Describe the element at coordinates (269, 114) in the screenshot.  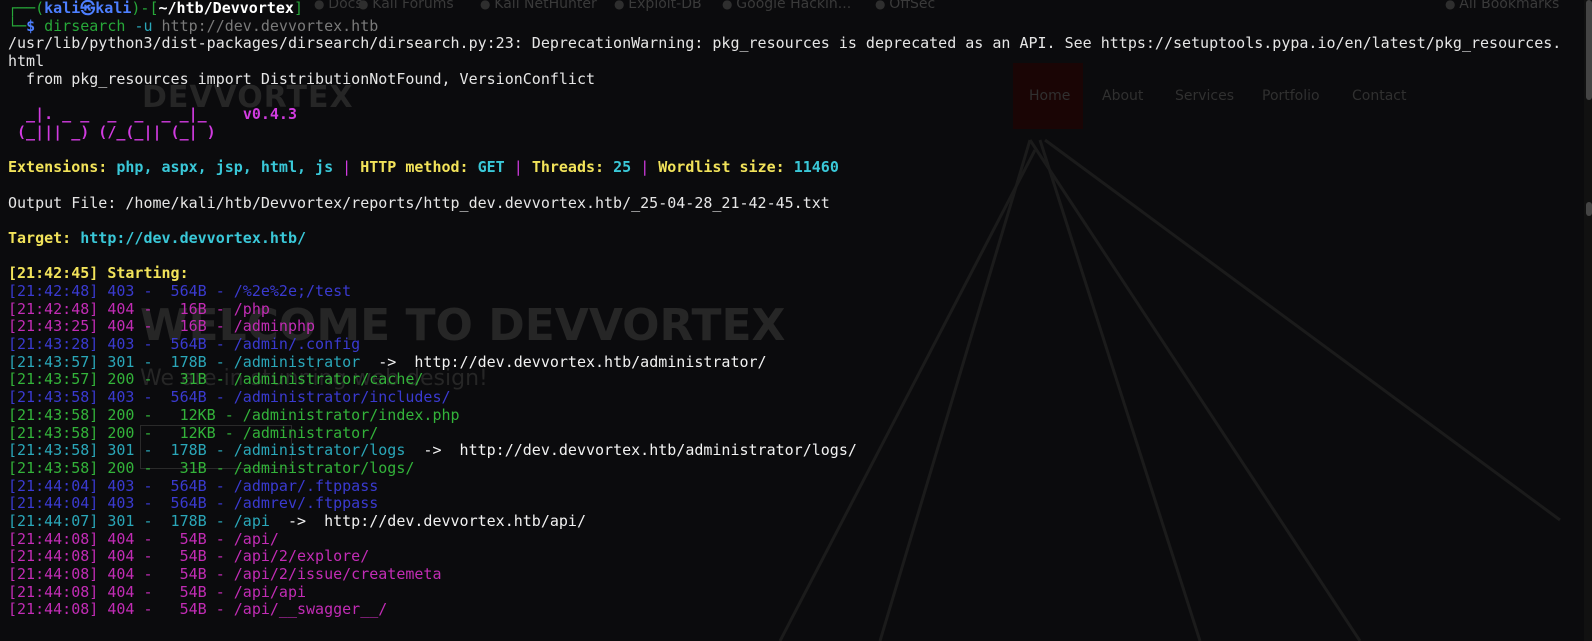
I see `version: v0.4.3` at that location.